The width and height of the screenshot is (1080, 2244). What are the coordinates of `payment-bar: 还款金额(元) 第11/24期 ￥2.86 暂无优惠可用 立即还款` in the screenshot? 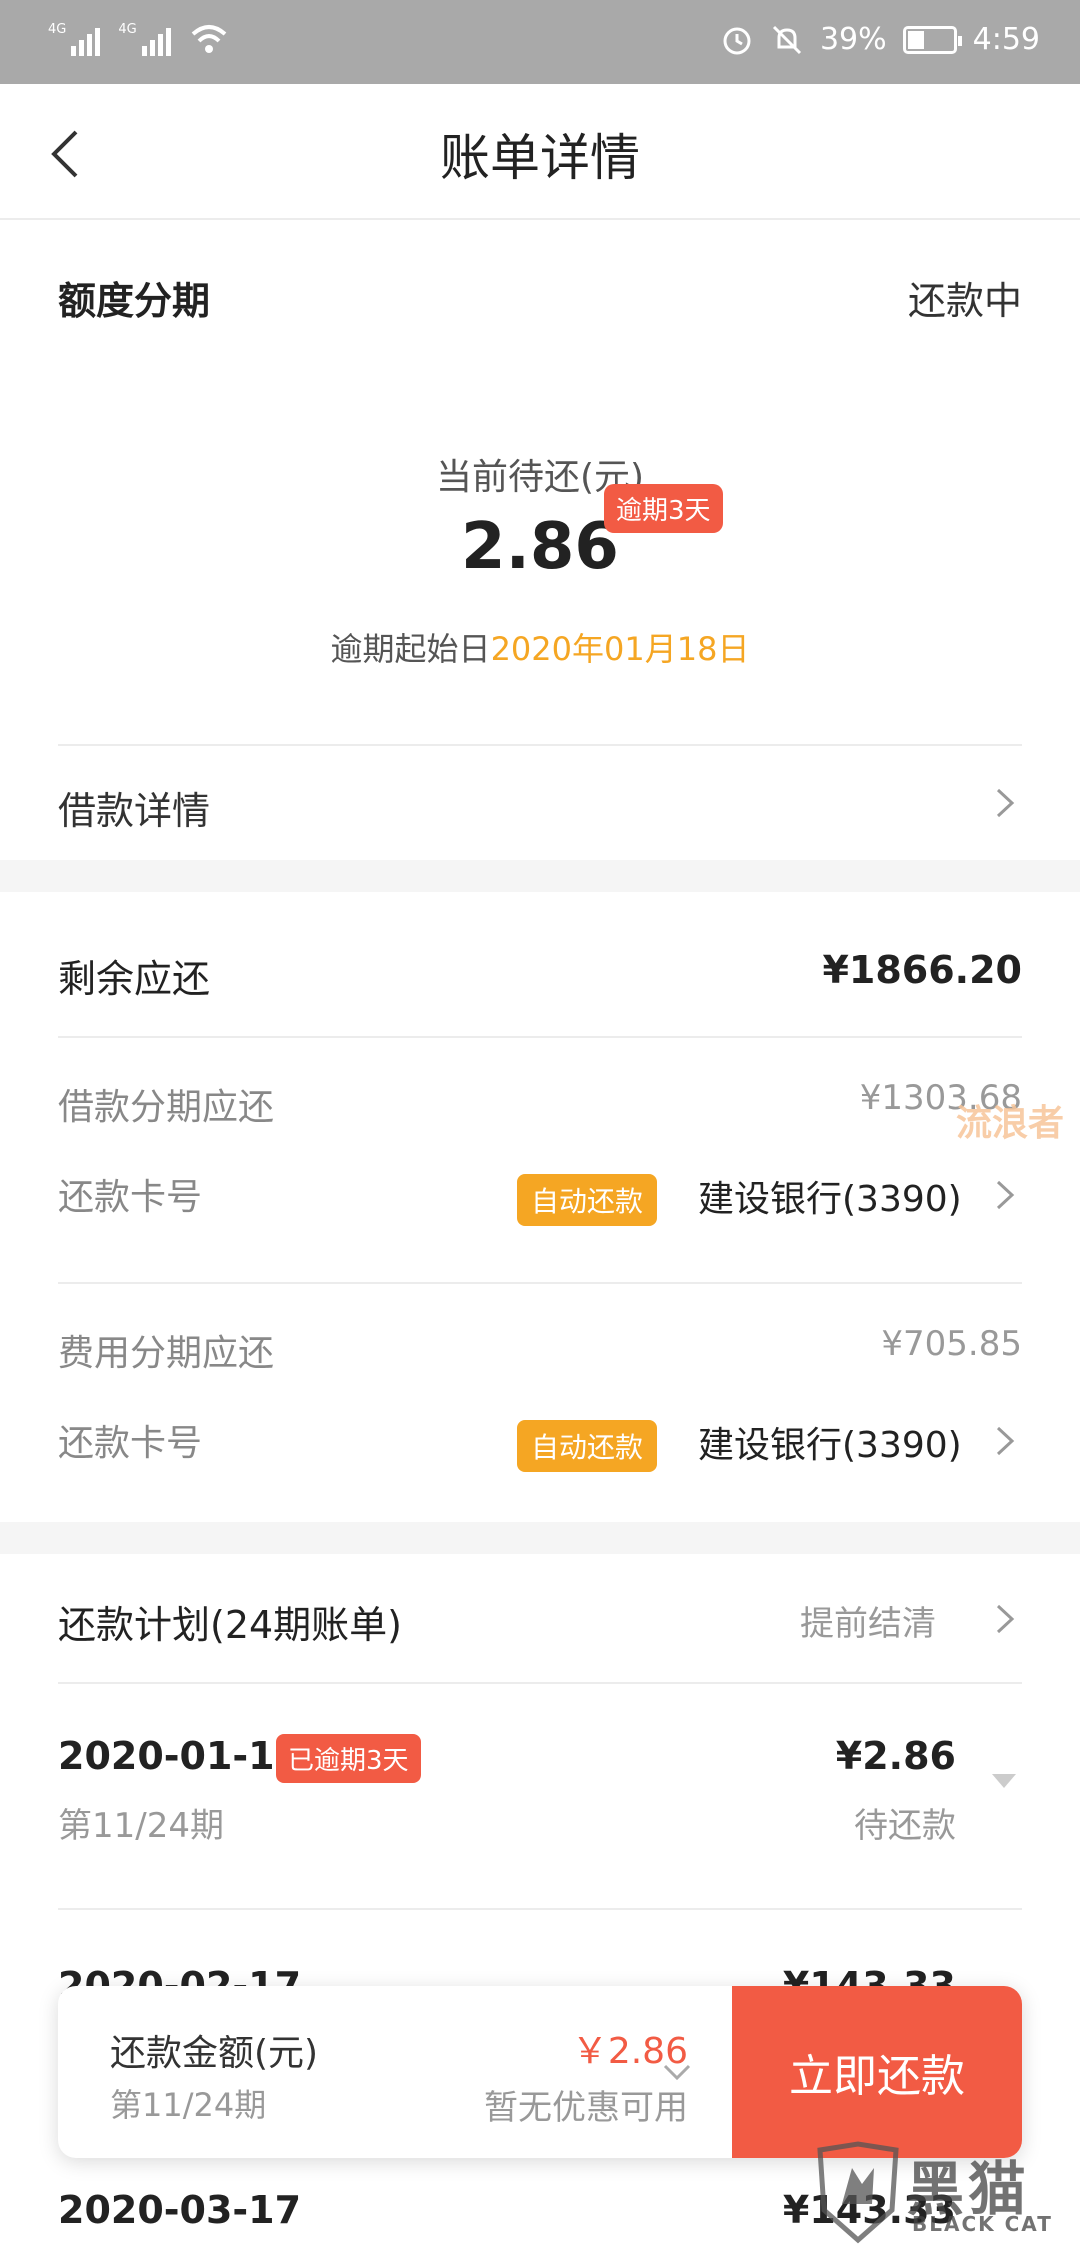 It's located at (540, 2072).